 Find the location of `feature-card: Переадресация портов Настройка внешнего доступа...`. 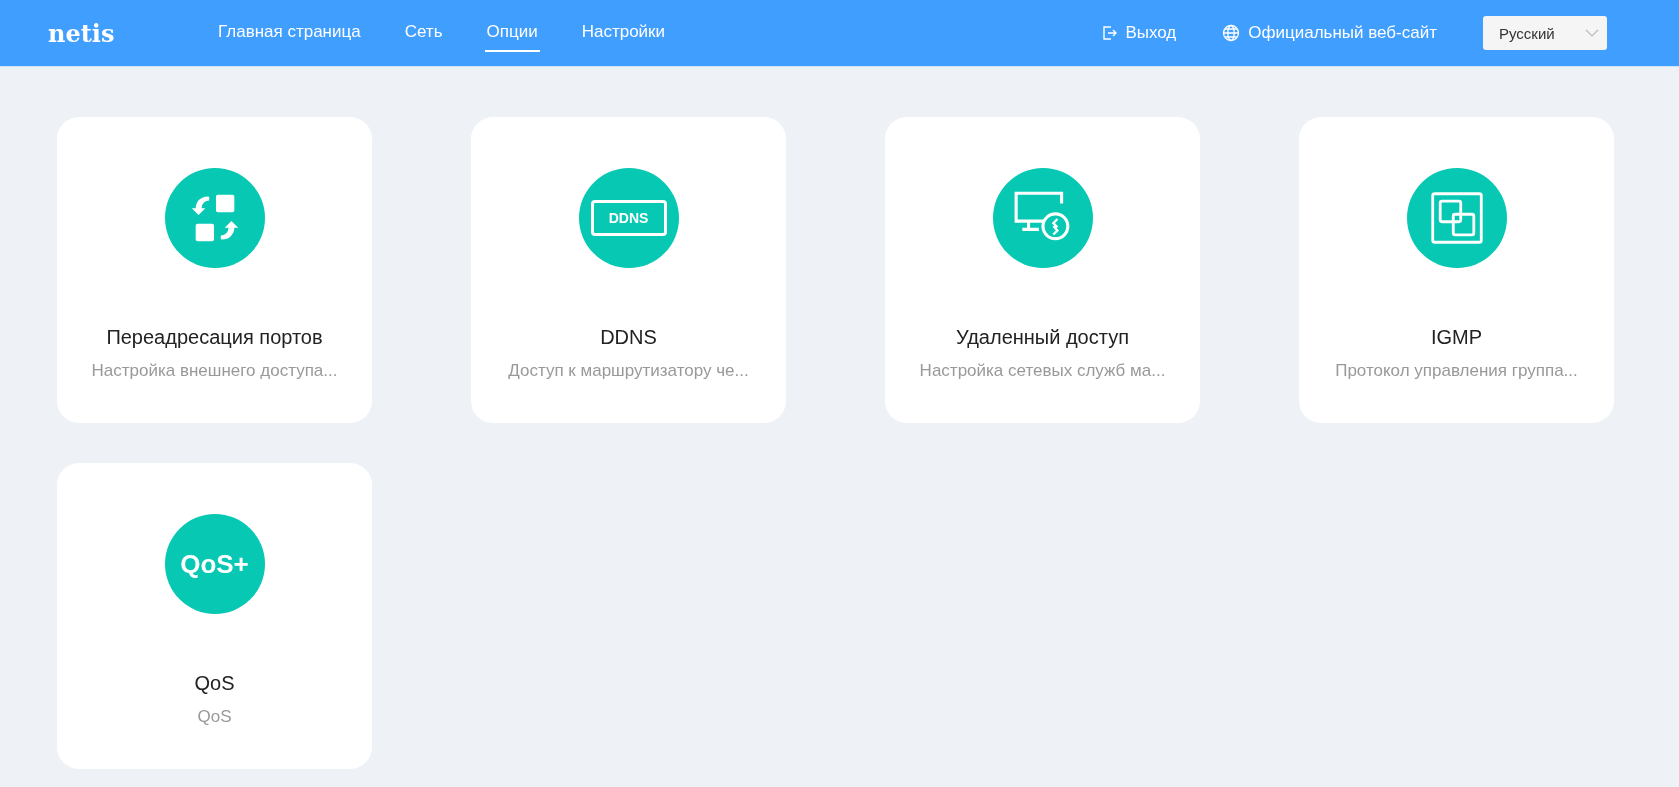

feature-card: Переадресация портов Настройка внешнего доступа... is located at coordinates (214, 270).